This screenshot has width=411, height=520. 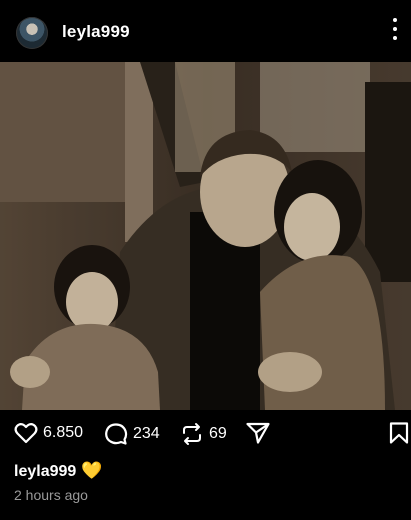 I want to click on share-button, so click(x=258, y=433).